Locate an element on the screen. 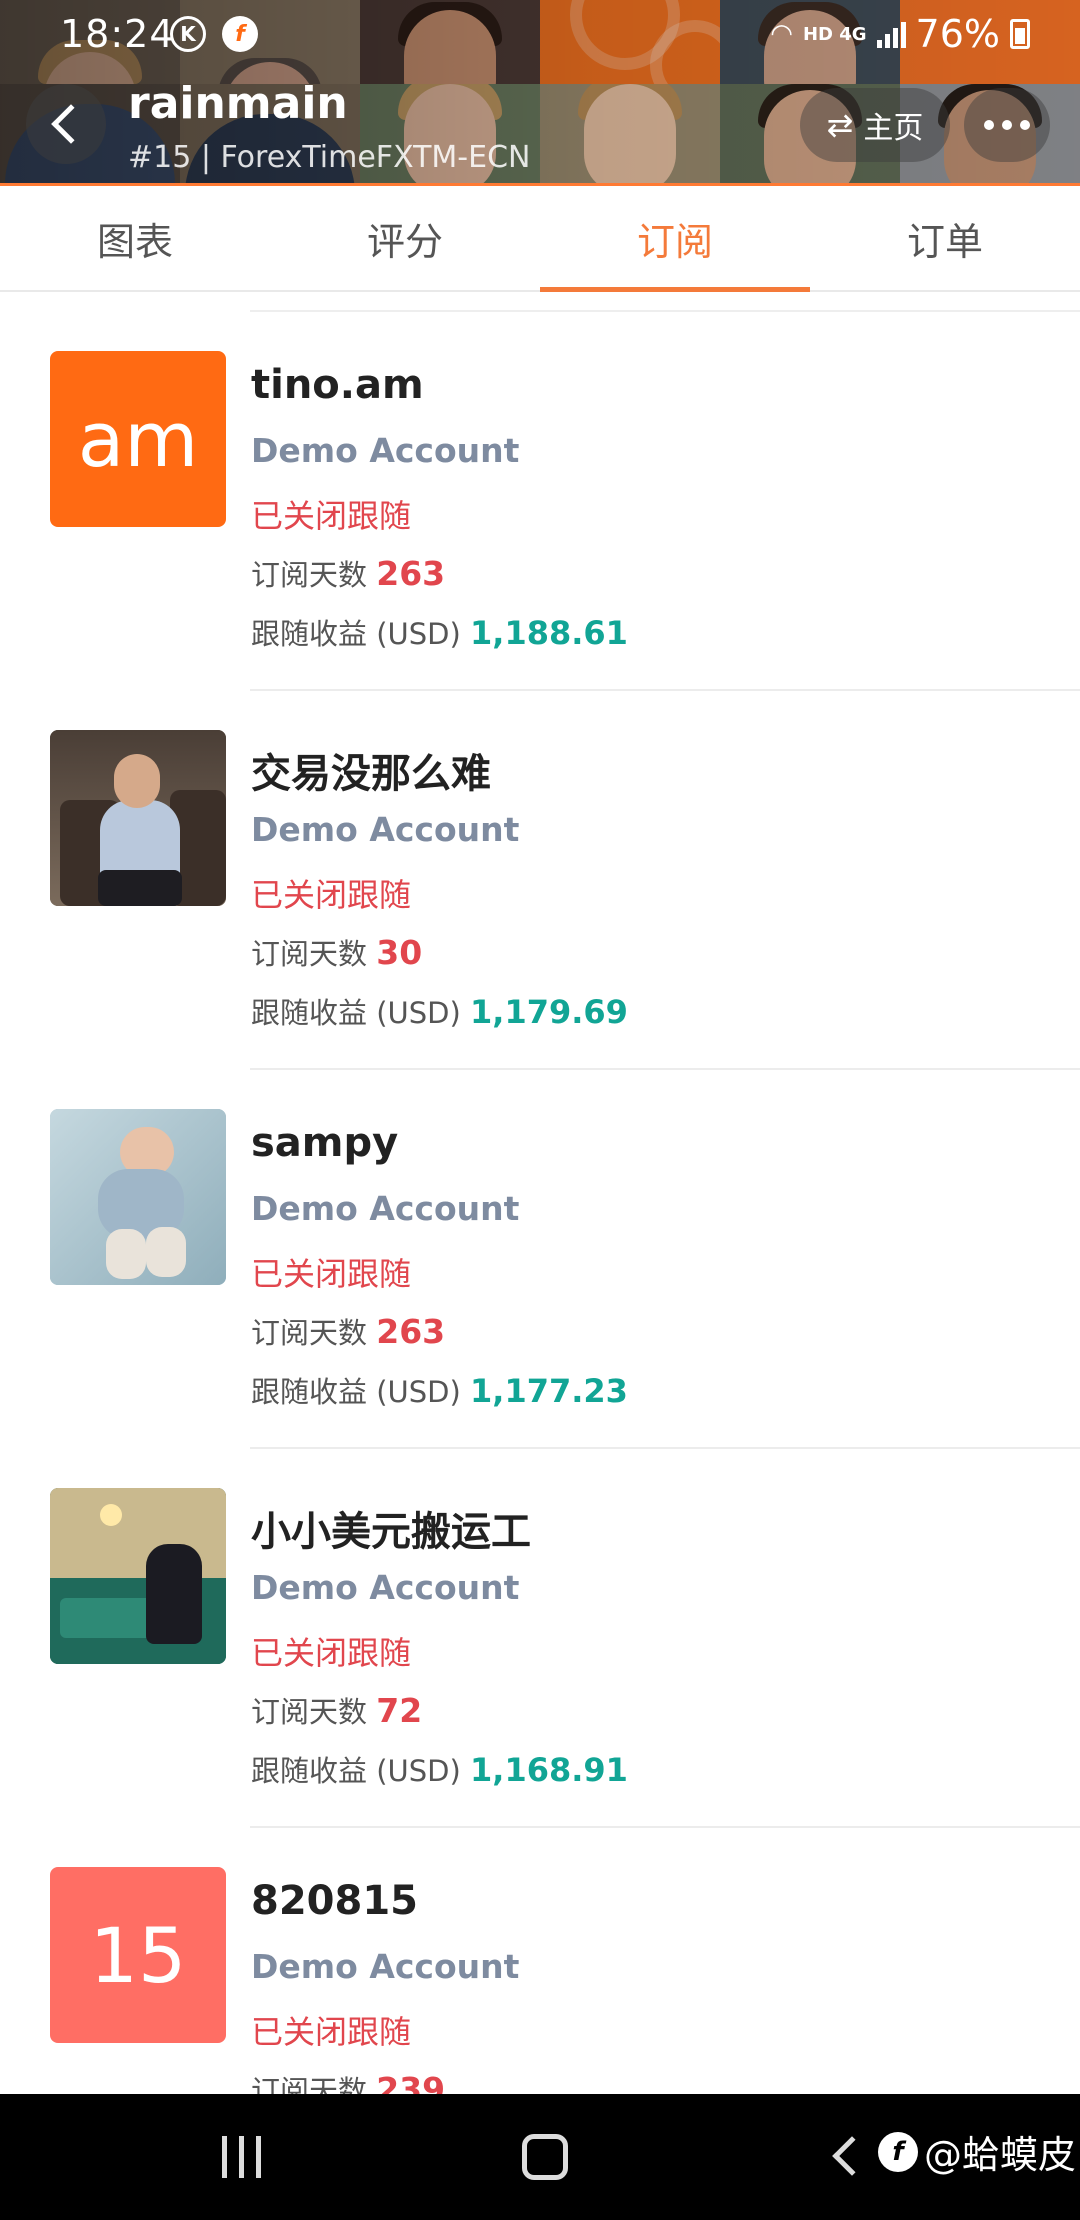 The height and width of the screenshot is (2220, 1080). profit-value: 1,188.61 is located at coordinates (549, 633).